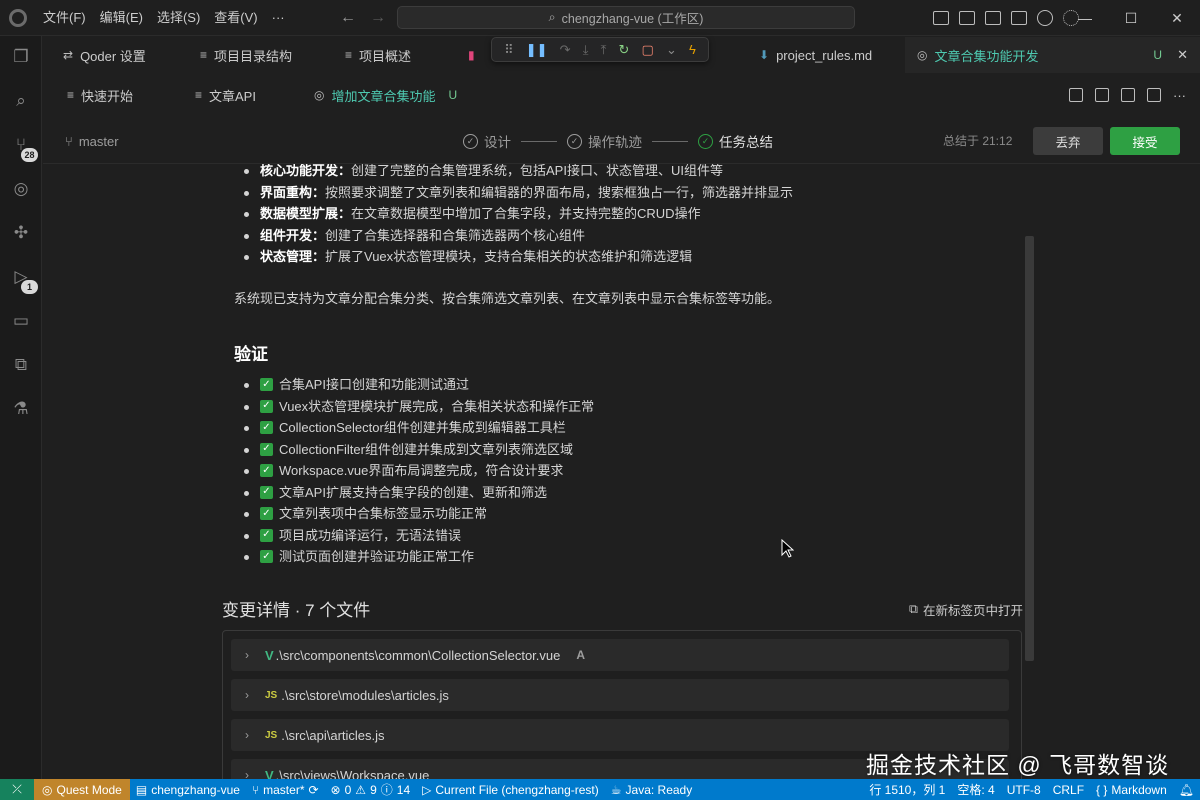 This screenshot has height=800, width=1200. I want to click on step-out-icon: ⤒, so click(604, 50).